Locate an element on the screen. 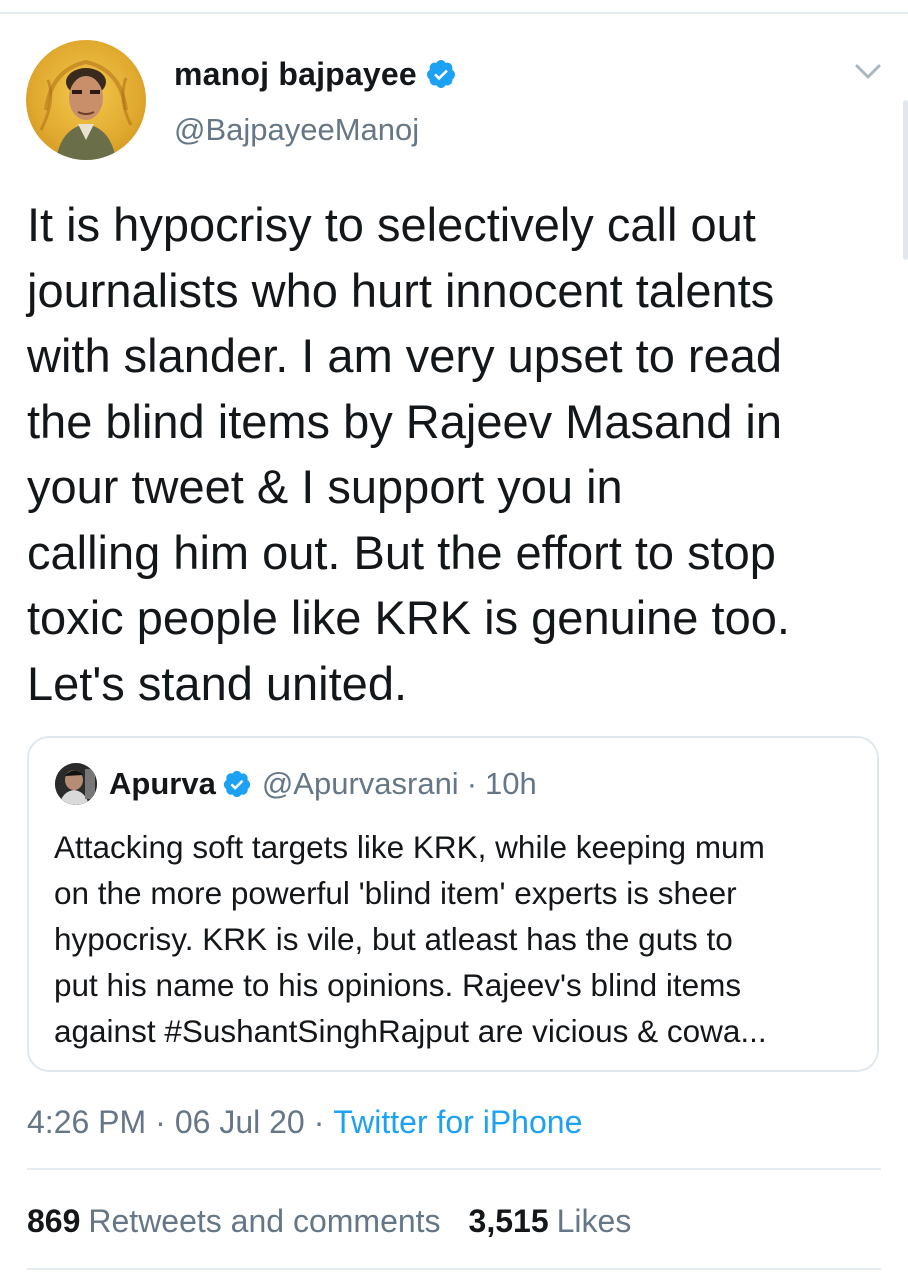 The width and height of the screenshot is (908, 1280). tweet-text-line: calling him out. But the effort to stop is located at coordinates (401, 552).